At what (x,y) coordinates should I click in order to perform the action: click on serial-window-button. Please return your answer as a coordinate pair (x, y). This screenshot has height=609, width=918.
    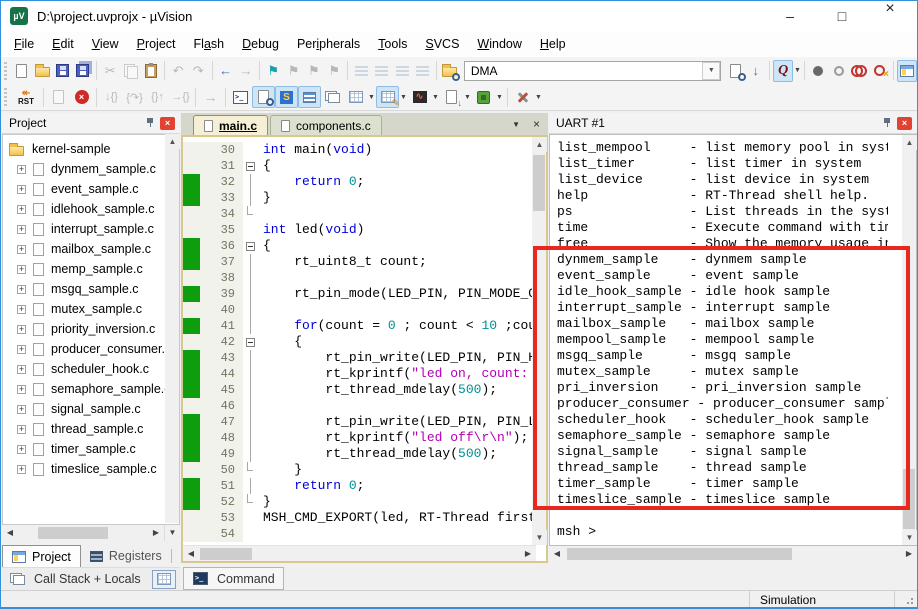
    Looking at the image, I should click on (309, 97).